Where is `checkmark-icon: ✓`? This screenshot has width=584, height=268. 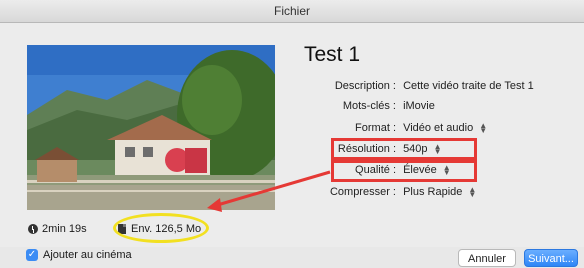 checkmark-icon: ✓ is located at coordinates (32, 255).